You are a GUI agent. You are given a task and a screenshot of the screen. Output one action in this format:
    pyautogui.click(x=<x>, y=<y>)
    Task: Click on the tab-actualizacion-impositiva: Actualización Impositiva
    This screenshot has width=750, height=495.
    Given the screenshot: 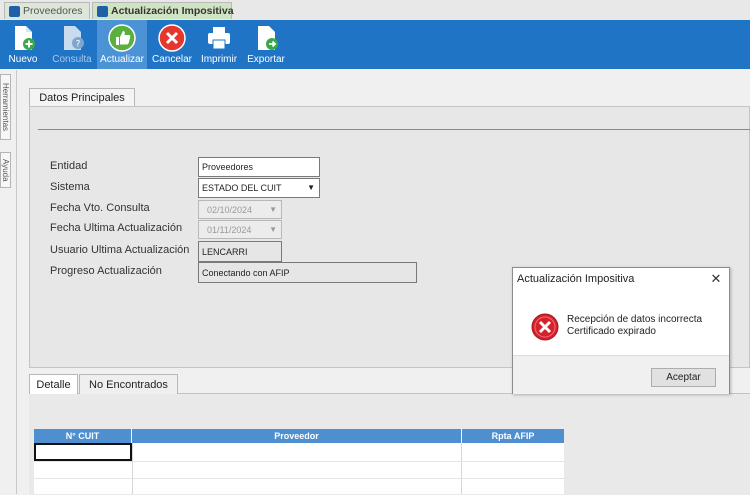 What is the action you would take?
    pyautogui.click(x=163, y=10)
    